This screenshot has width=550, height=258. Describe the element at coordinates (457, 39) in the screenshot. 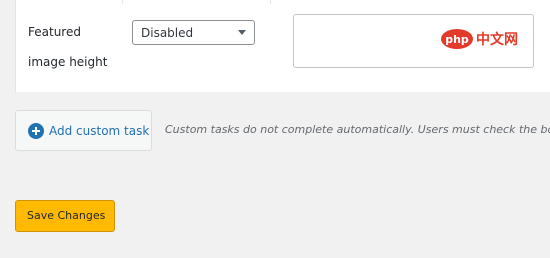

I see `watermark-text-php: php` at that location.